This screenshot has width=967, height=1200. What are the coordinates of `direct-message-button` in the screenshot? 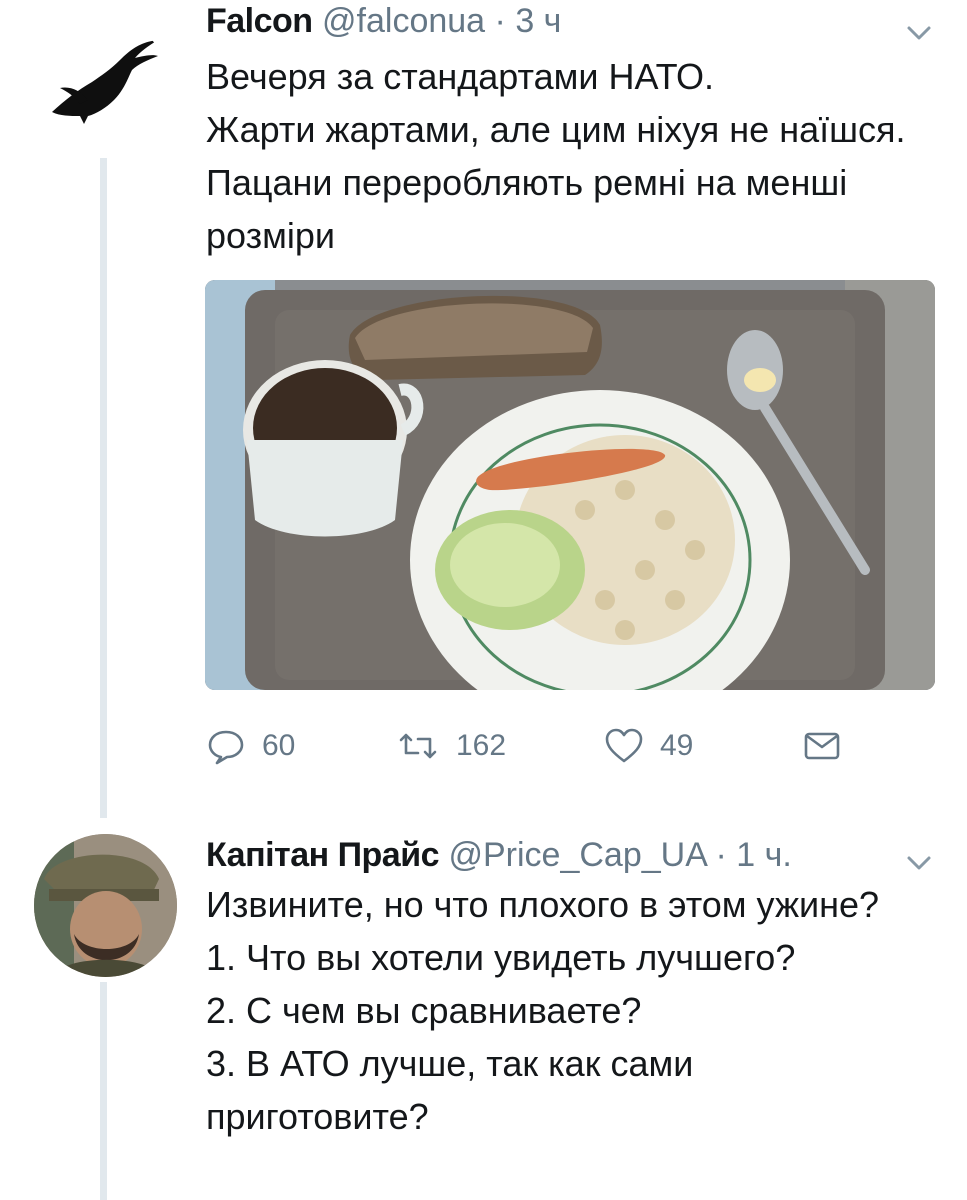 It's located at (830, 746).